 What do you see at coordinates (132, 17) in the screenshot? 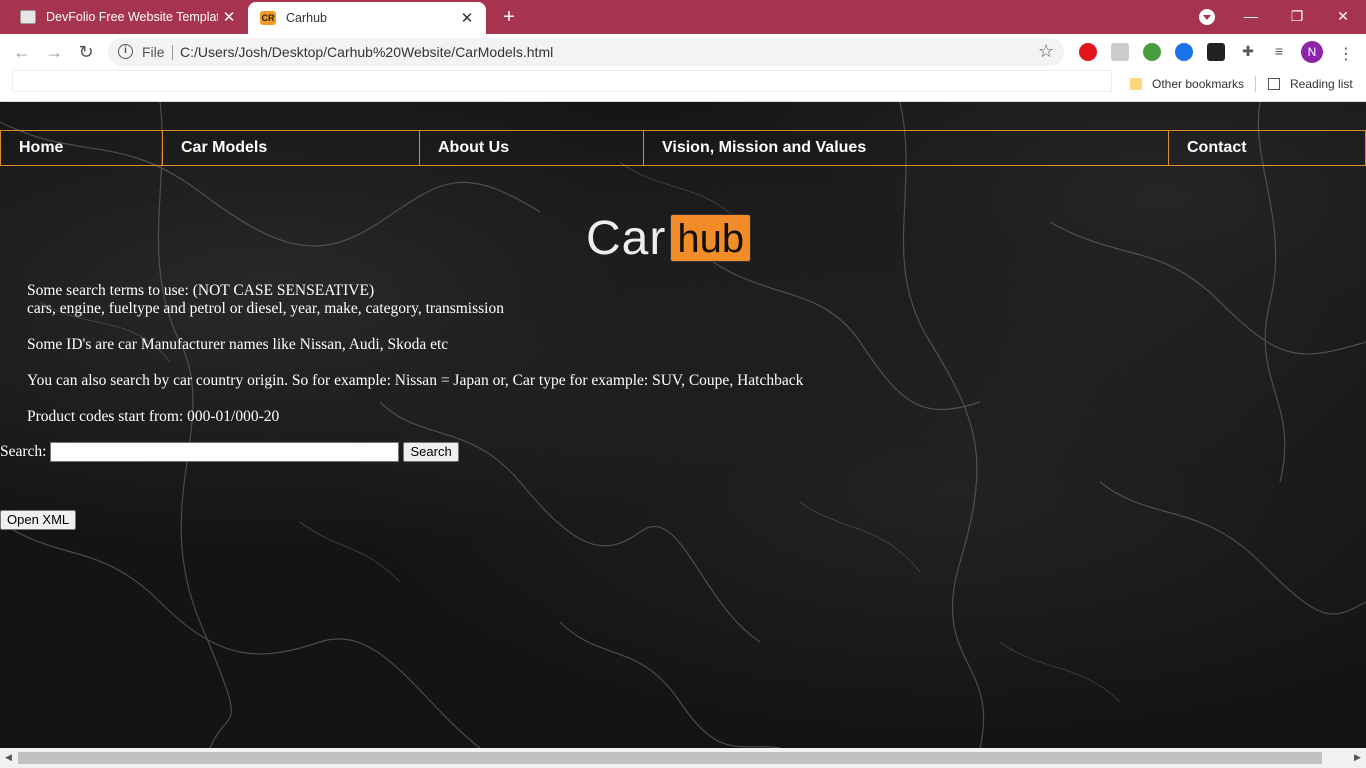
I see `tab-title: DevFolio Free Website Template |` at bounding box center [132, 17].